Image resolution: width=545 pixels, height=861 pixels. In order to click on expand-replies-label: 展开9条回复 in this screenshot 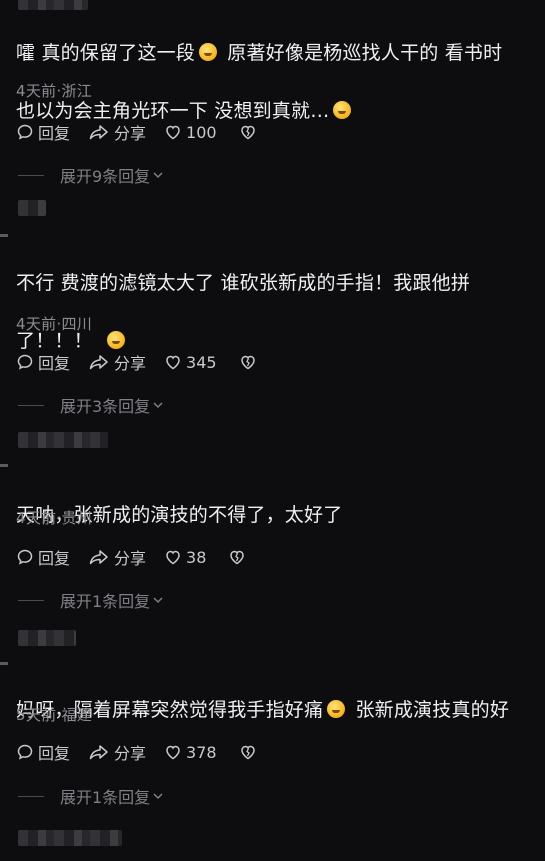, I will do `click(105, 176)`.